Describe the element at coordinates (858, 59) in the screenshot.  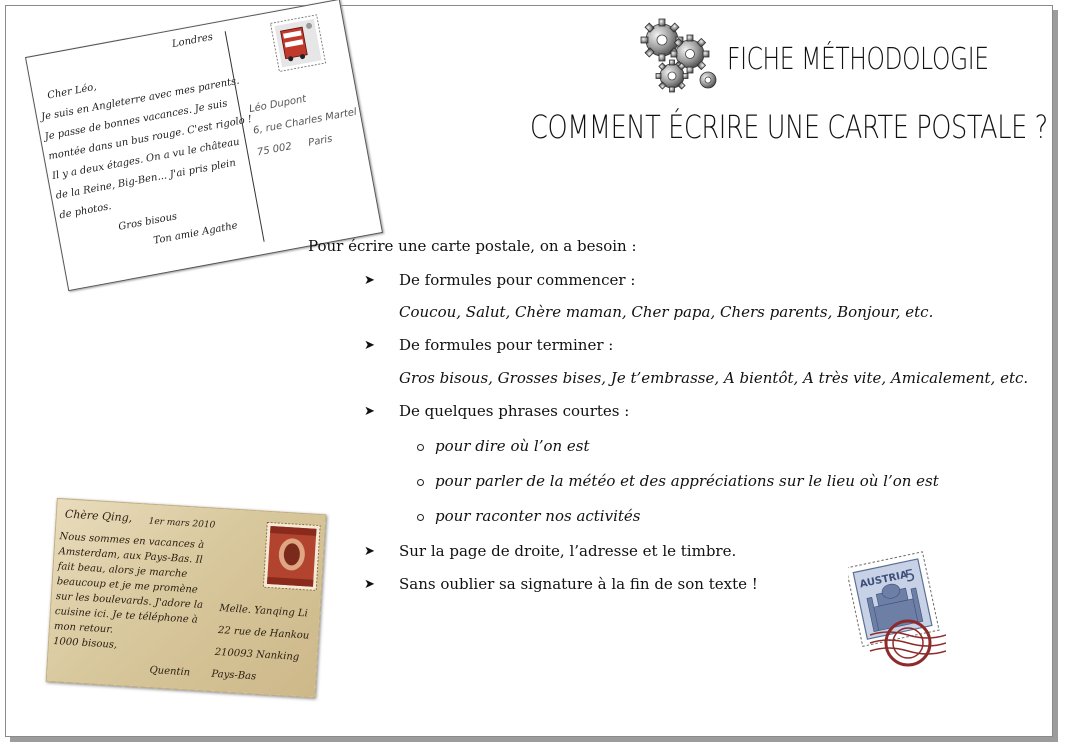
I see `page-title-line1: FICHE MÉTHODOLOGIE` at that location.